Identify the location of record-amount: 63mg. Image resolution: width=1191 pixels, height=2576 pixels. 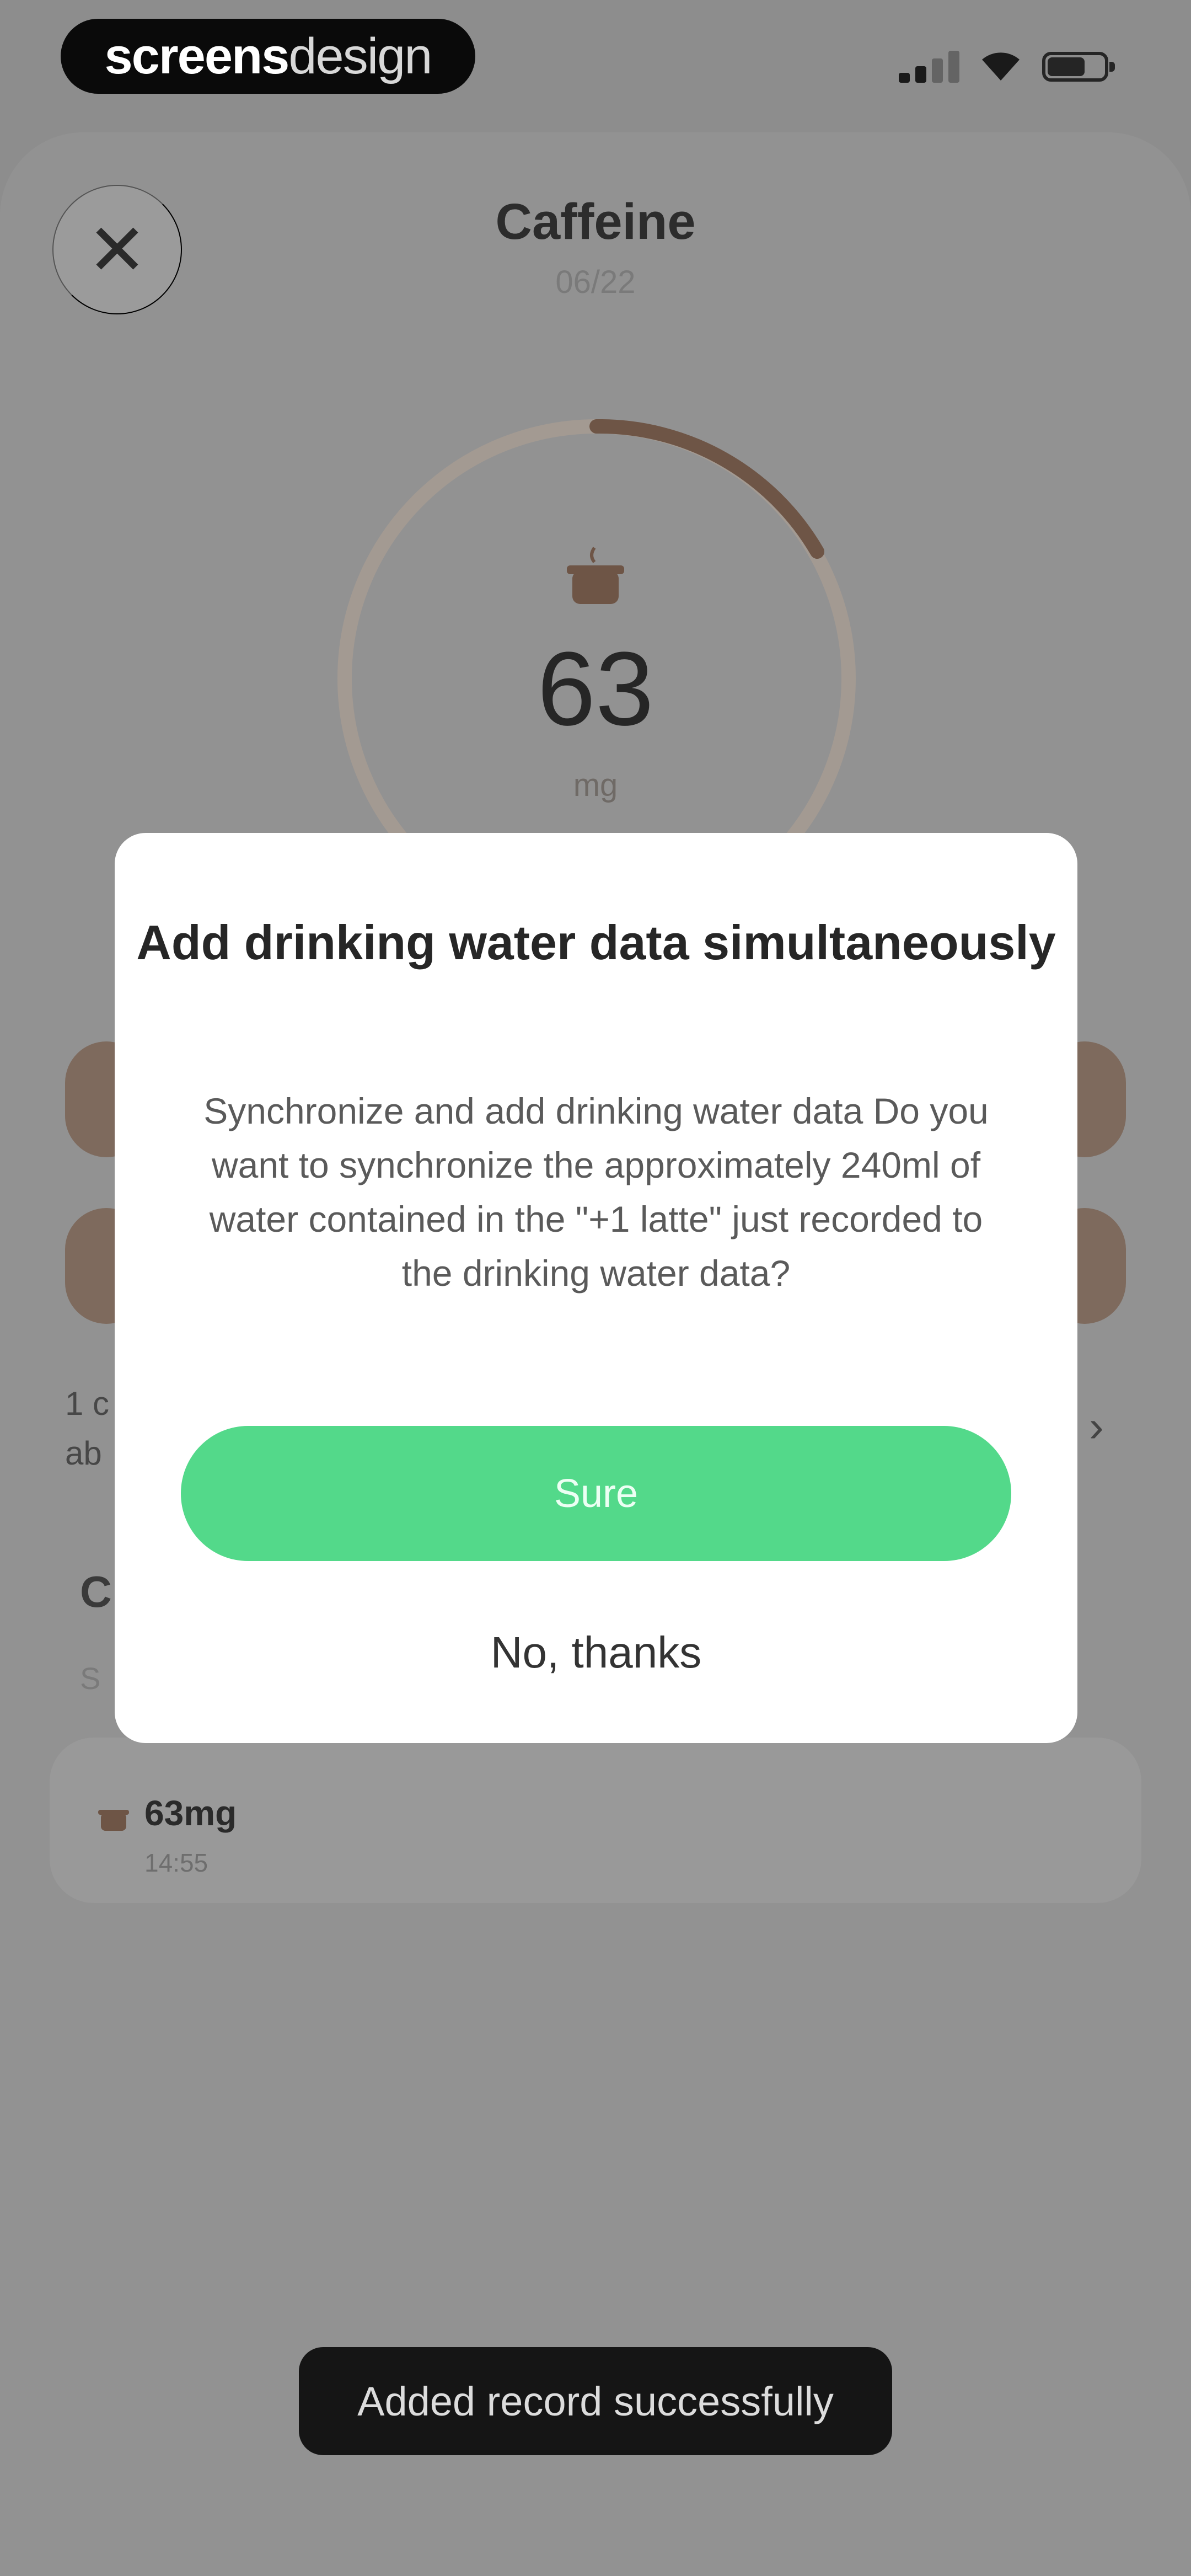
(190, 1813).